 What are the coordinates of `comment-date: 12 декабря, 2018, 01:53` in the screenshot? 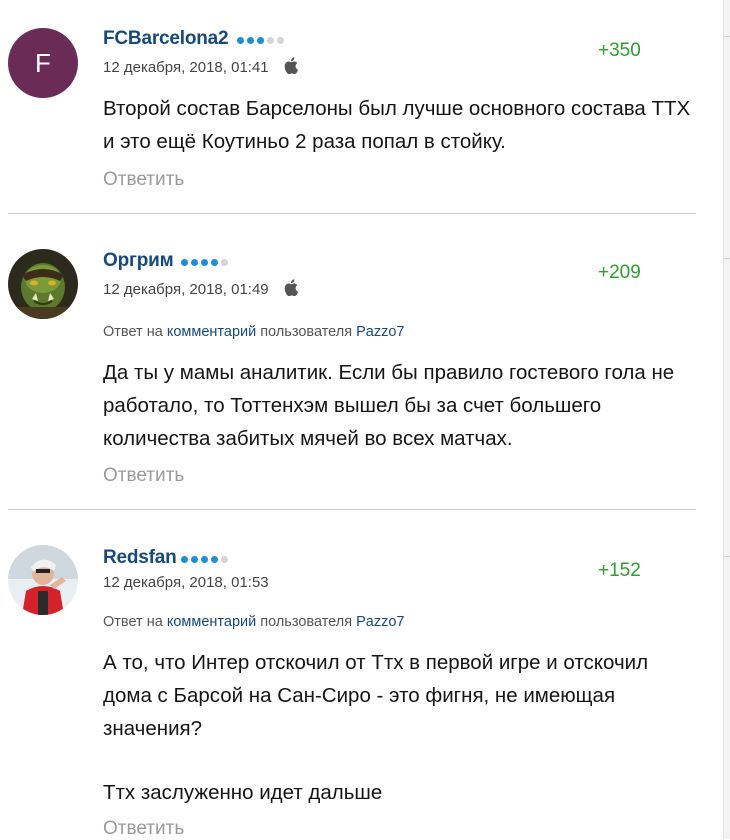 It's located at (186, 582).